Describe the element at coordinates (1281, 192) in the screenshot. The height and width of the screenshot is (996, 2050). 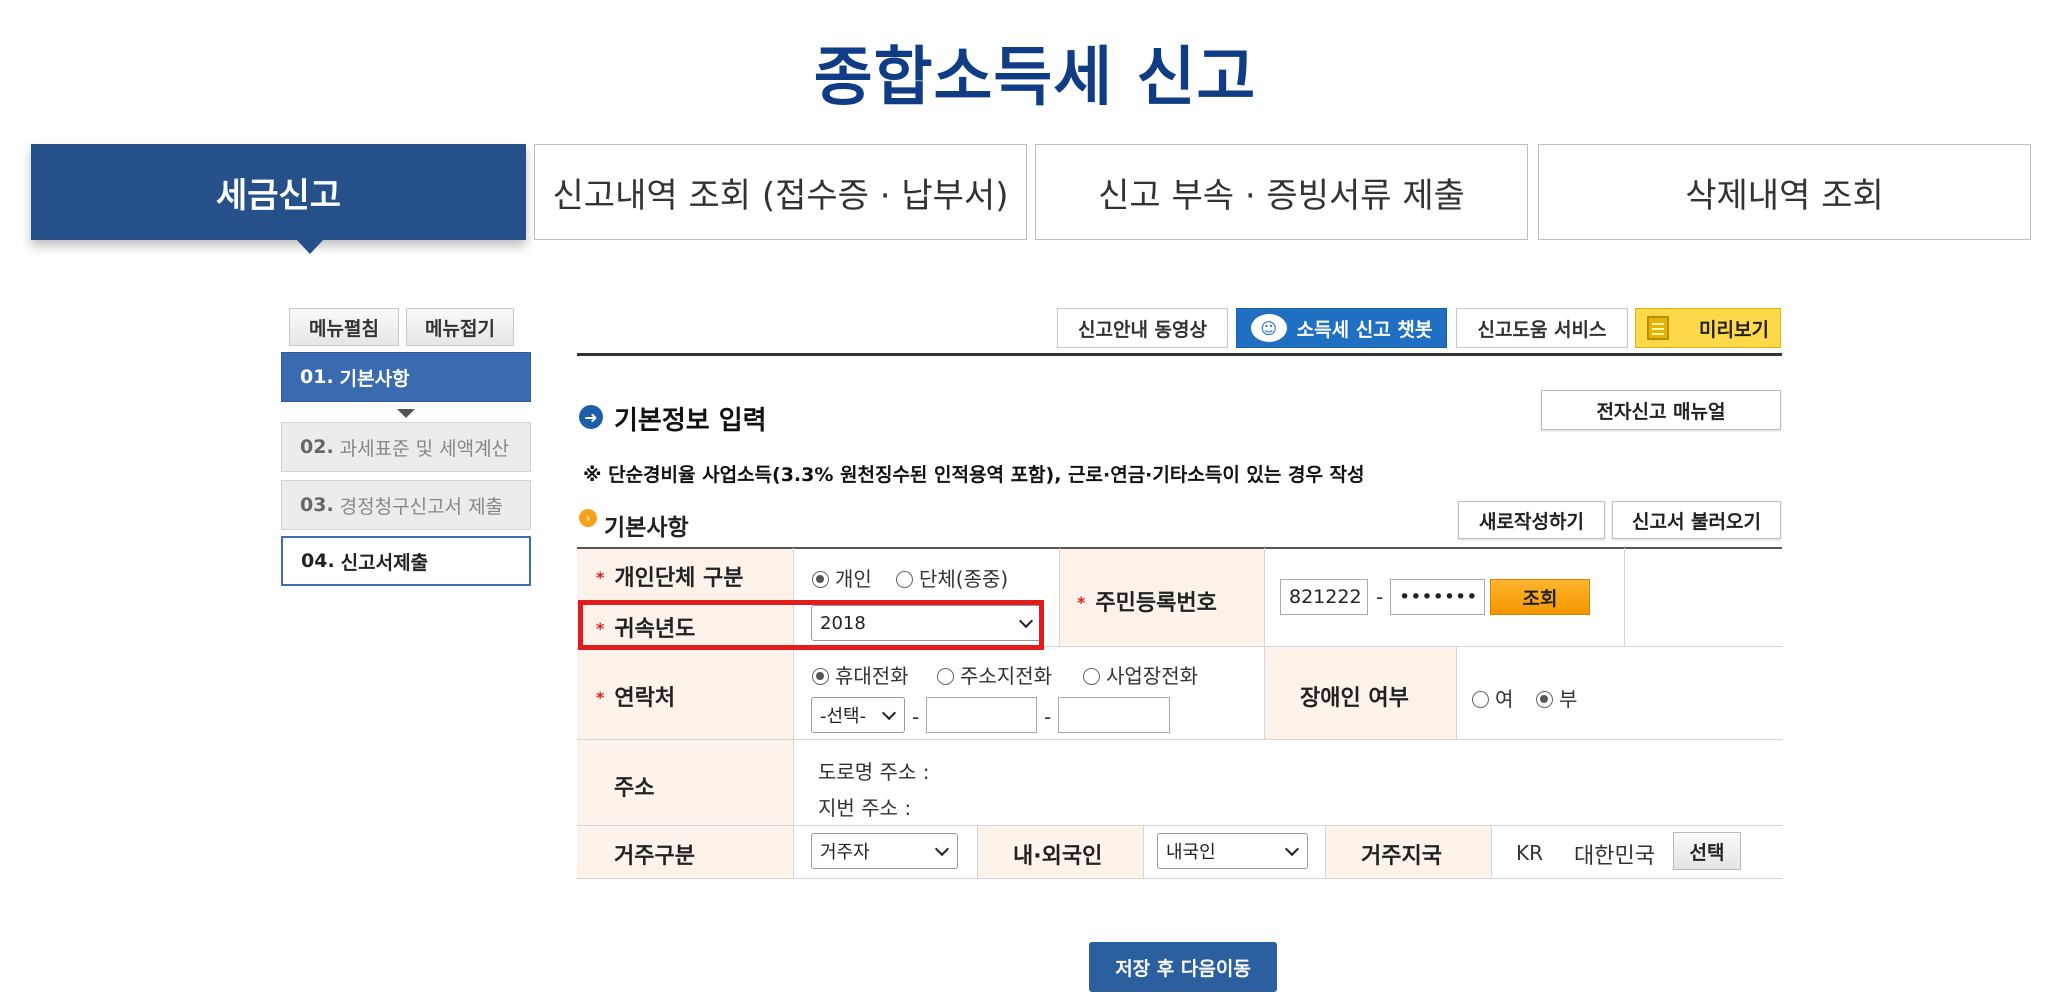
I see `tab-attachments: 신고 부속 · 증빙서류 제출` at that location.